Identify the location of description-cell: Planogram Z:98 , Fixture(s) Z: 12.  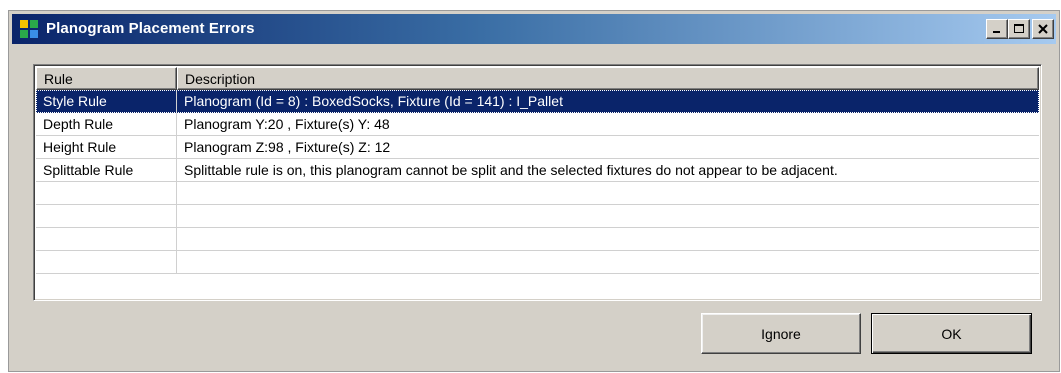
(608, 147).